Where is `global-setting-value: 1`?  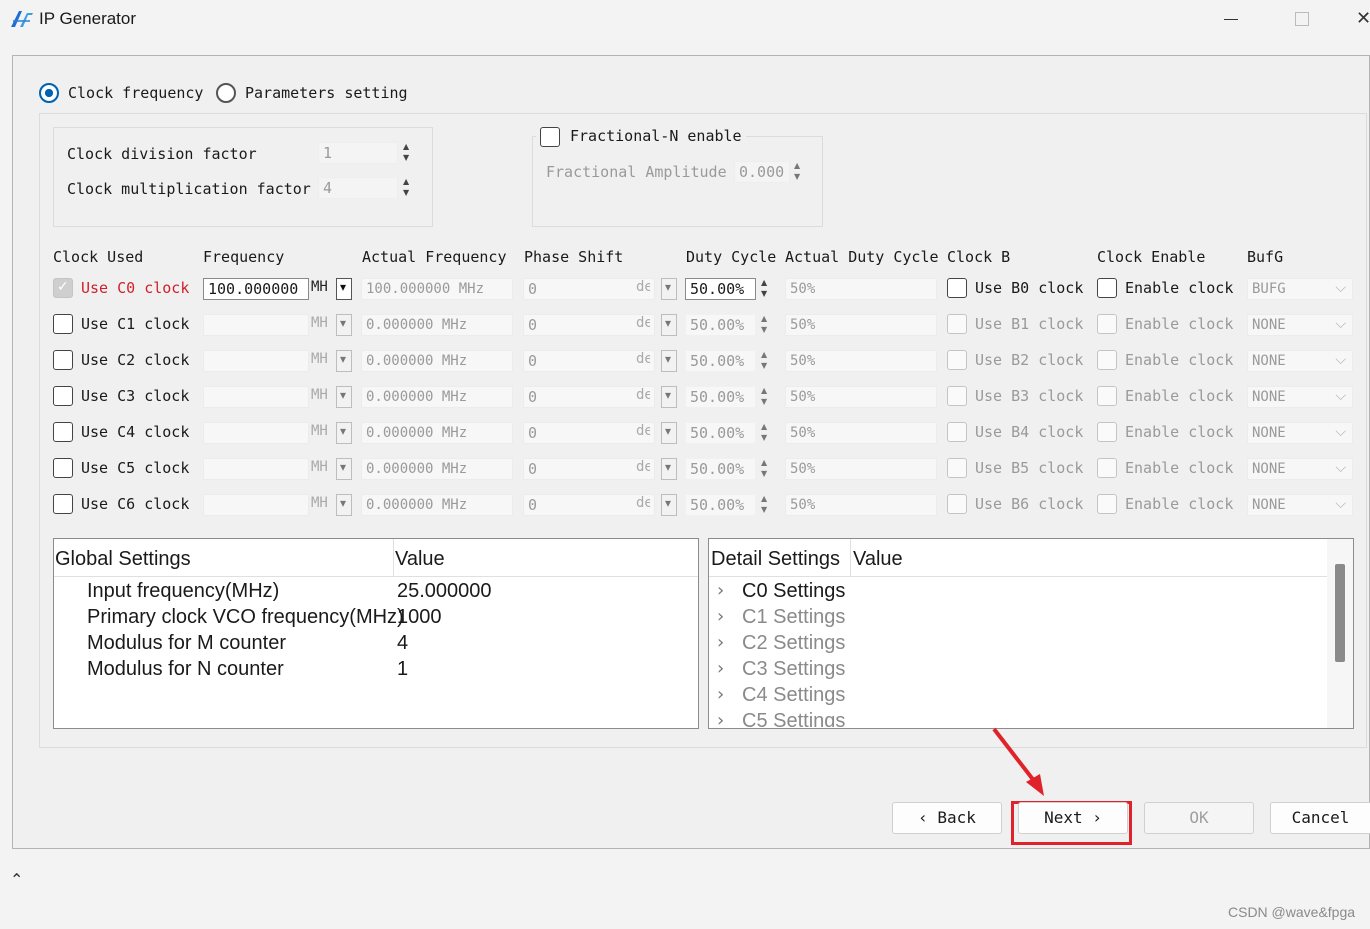 global-setting-value: 1 is located at coordinates (402, 669).